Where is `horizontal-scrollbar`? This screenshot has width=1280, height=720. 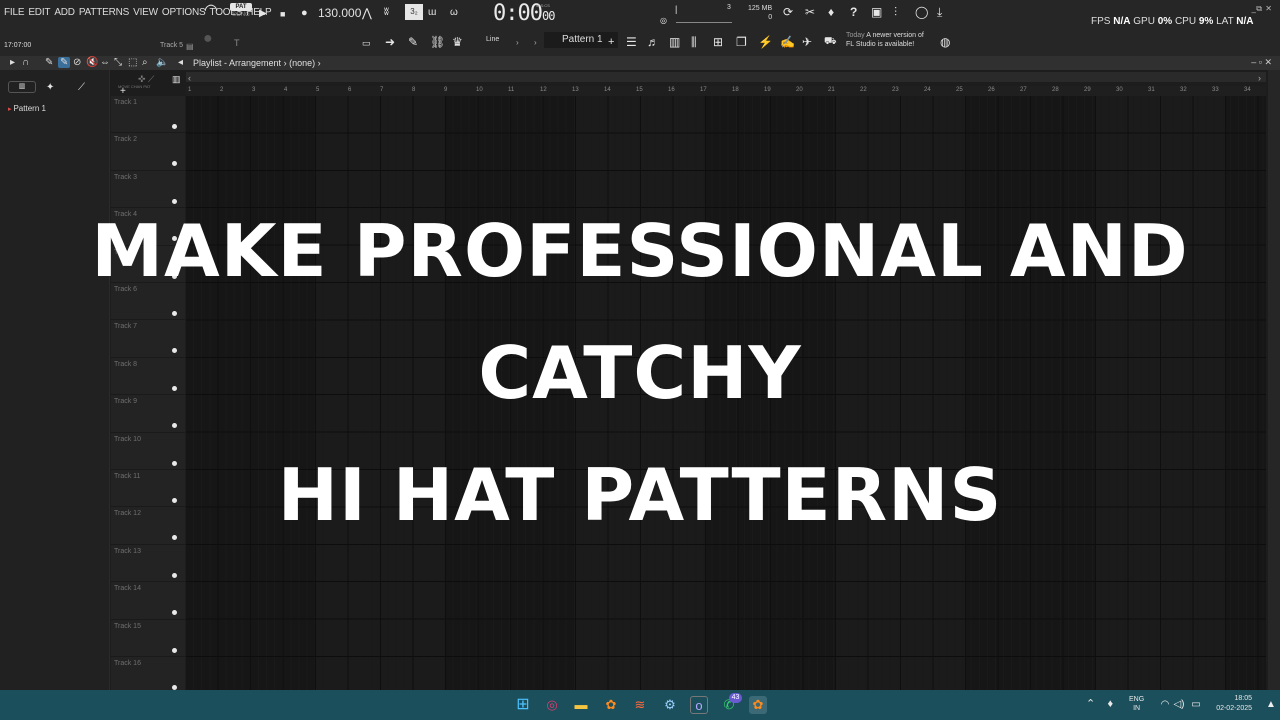 horizontal-scrollbar is located at coordinates (726, 77).